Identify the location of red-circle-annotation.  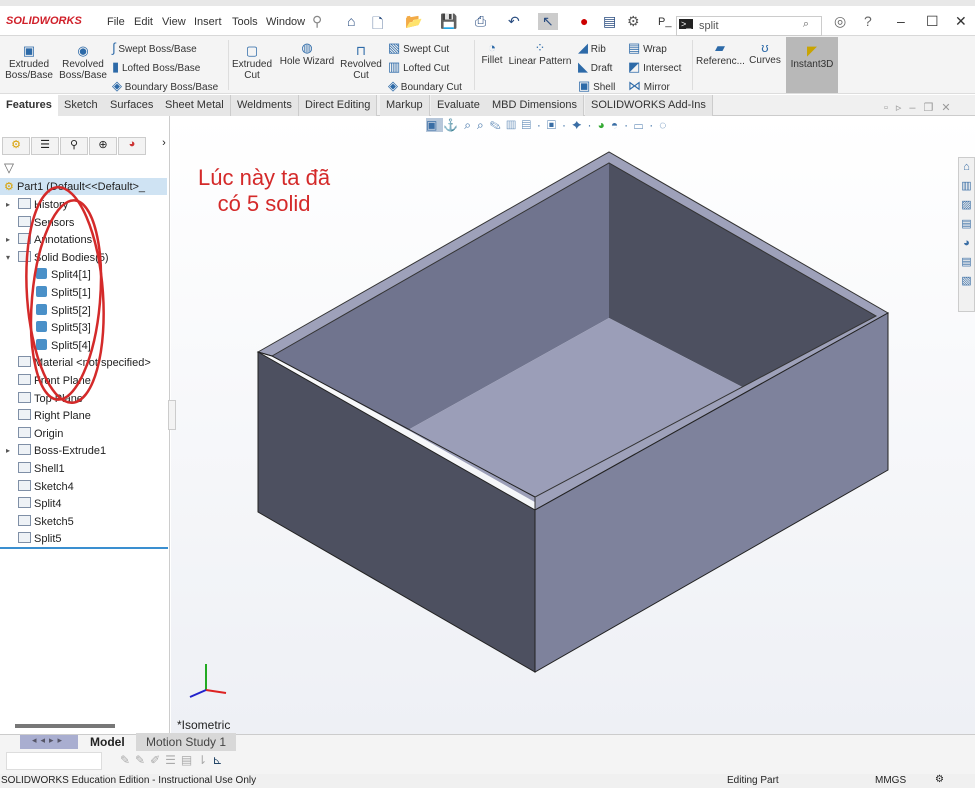
(65, 295).